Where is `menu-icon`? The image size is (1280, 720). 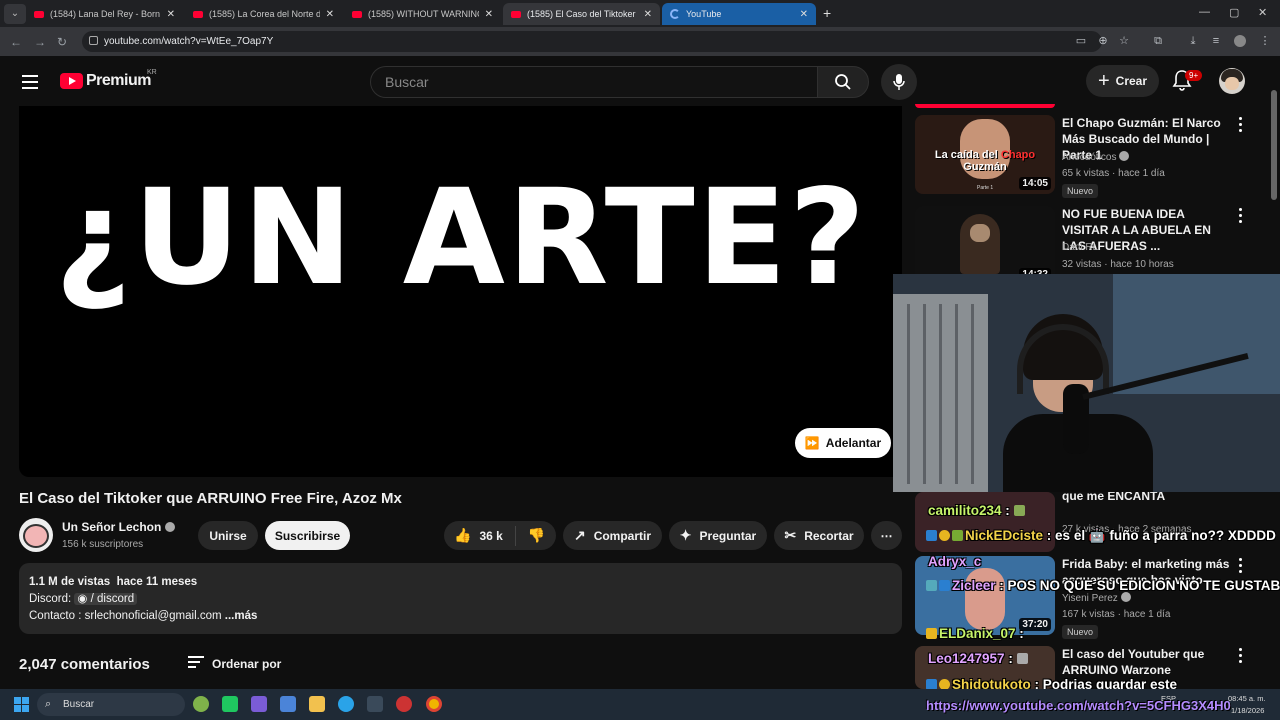
menu-icon is located at coordinates (30, 84).